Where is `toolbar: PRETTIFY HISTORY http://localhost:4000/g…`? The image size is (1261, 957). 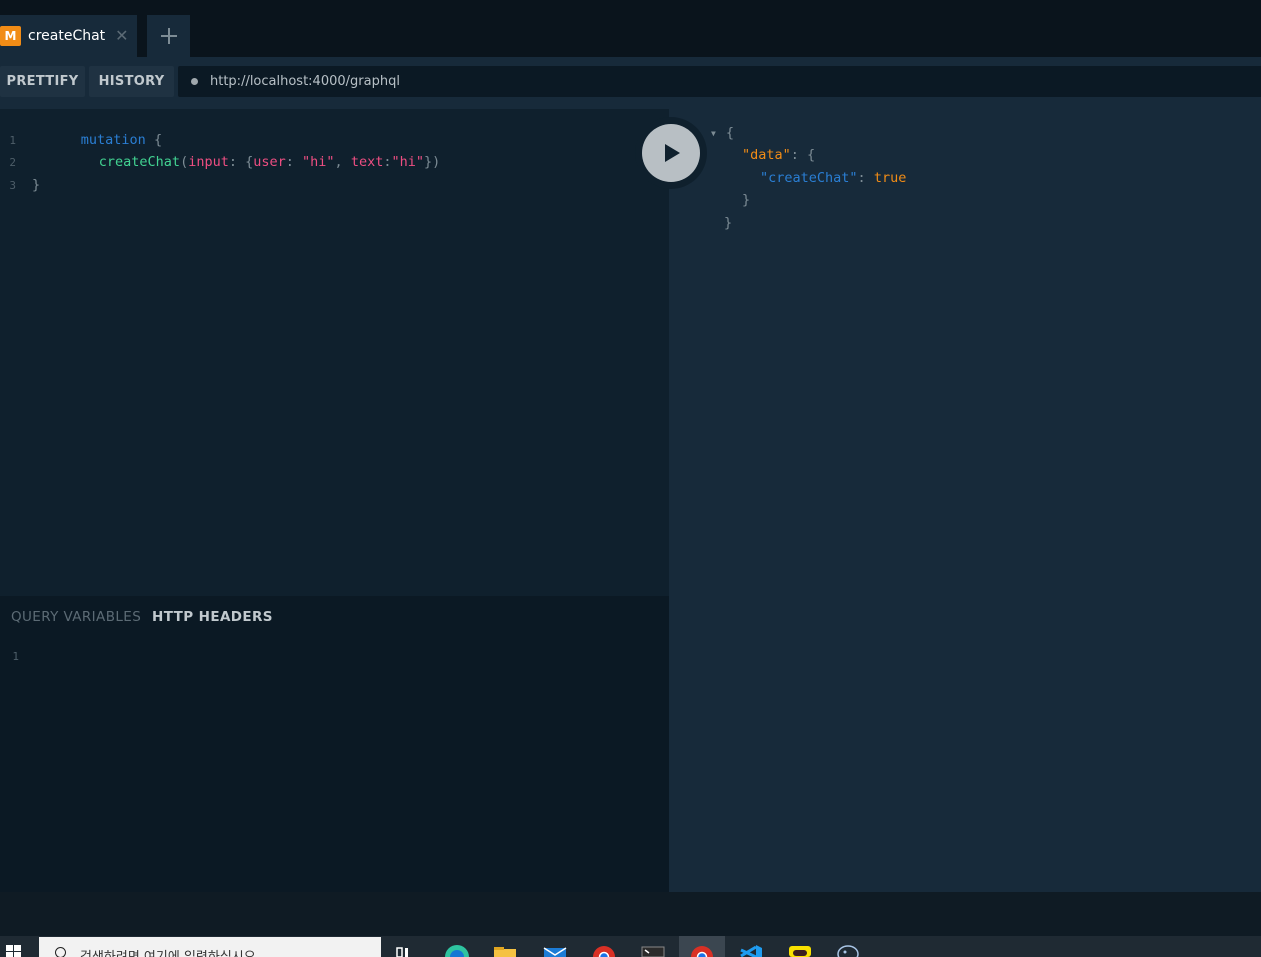 toolbar: PRETTIFY HISTORY http://localhost:4000/g… is located at coordinates (630, 83).